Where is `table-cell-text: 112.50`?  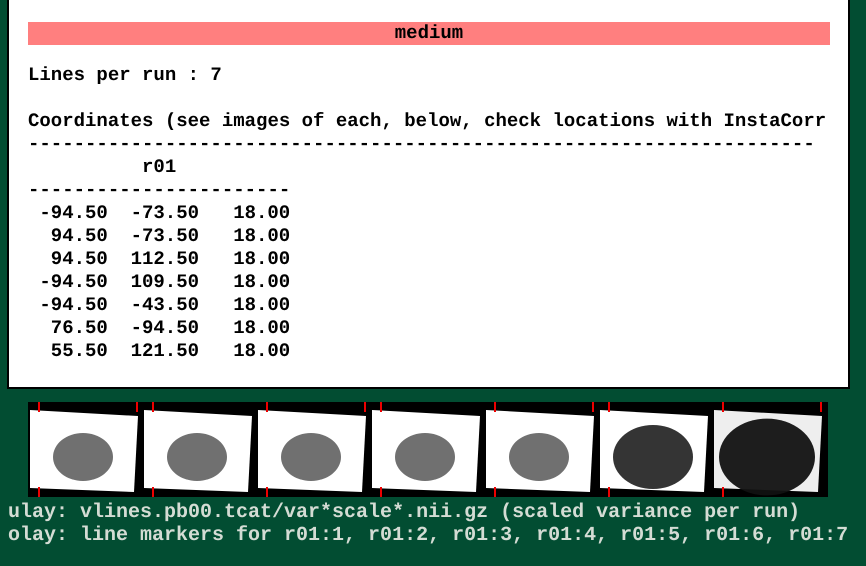 table-cell-text: 112.50 is located at coordinates (165, 259).